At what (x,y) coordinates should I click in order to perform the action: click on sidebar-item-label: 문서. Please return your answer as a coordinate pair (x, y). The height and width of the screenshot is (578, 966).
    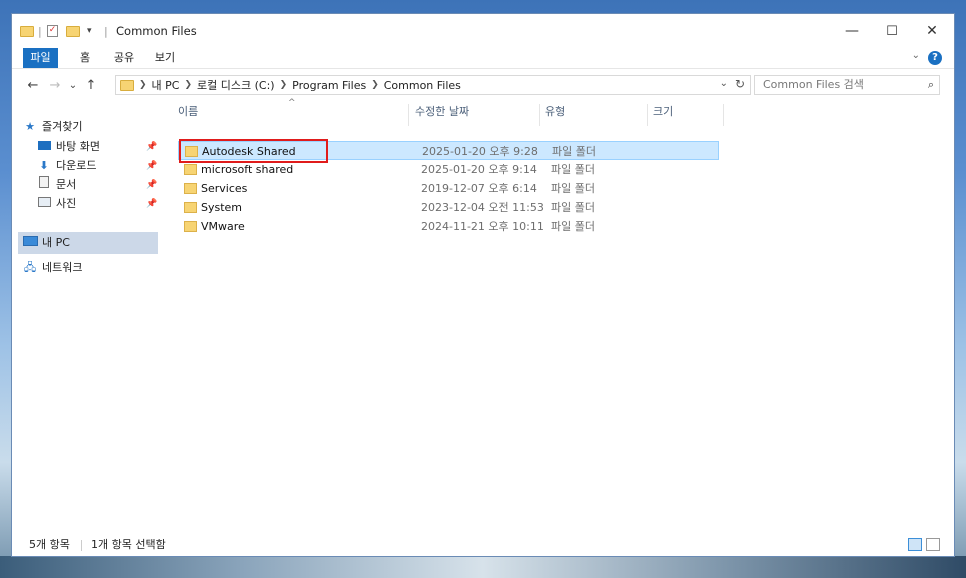
    Looking at the image, I should click on (66, 184).